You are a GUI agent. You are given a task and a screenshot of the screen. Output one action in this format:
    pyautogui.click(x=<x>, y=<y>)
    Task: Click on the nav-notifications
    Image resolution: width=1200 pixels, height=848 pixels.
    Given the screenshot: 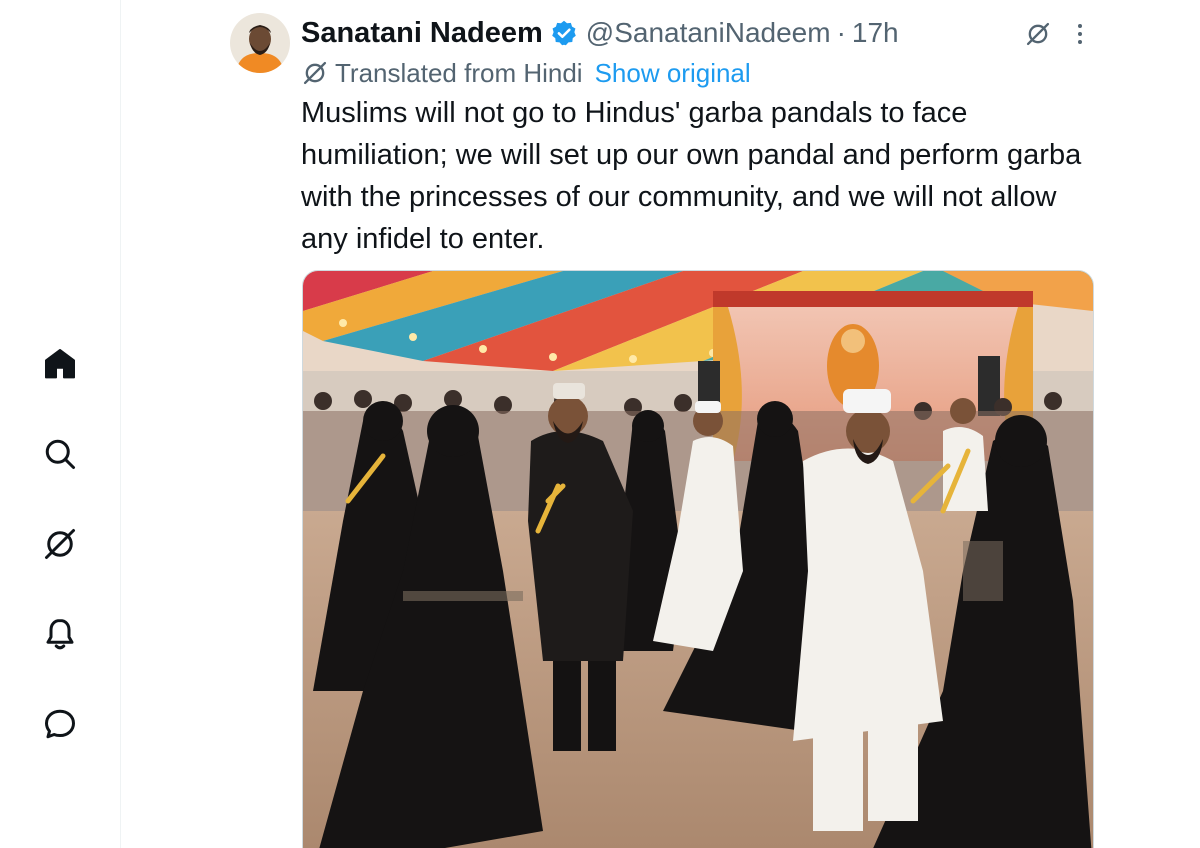 What is the action you would take?
    pyautogui.click(x=60, y=634)
    